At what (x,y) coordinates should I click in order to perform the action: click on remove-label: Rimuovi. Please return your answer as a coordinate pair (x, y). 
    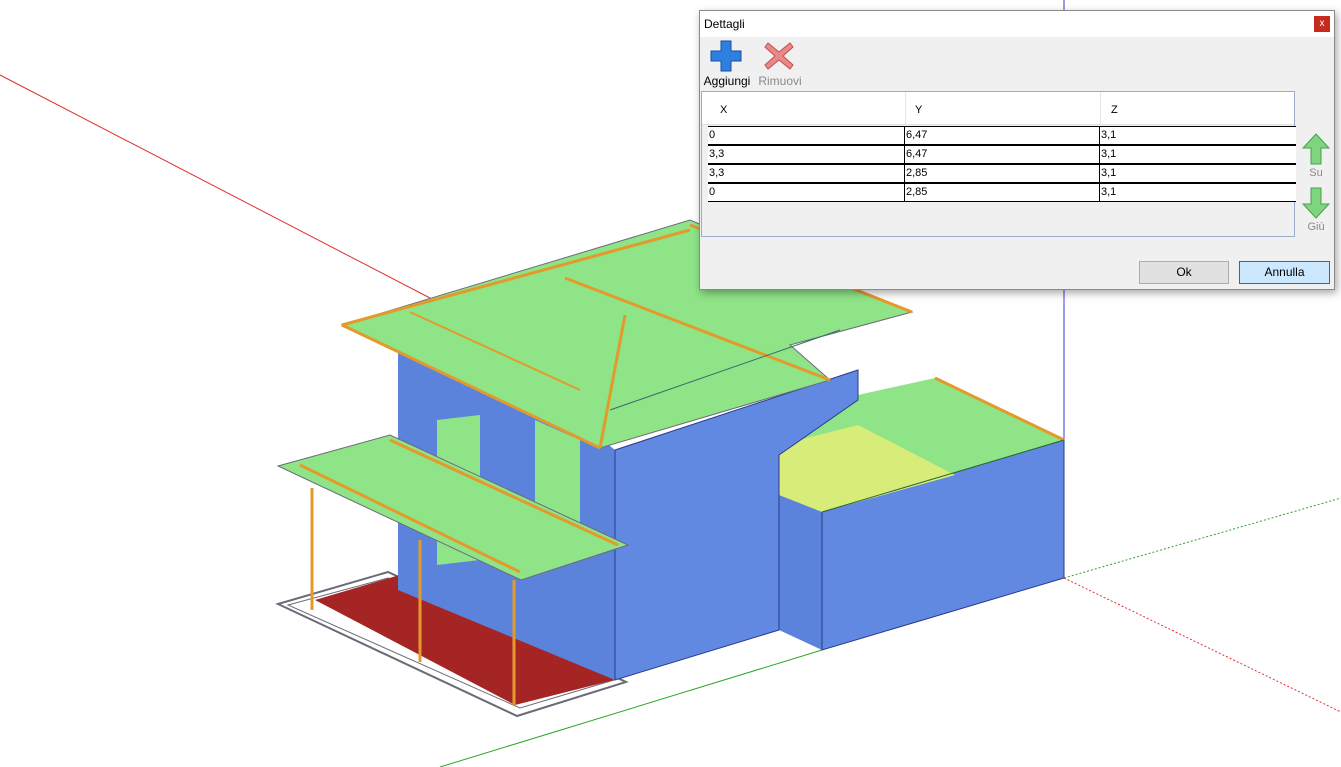
    Looking at the image, I should click on (780, 81).